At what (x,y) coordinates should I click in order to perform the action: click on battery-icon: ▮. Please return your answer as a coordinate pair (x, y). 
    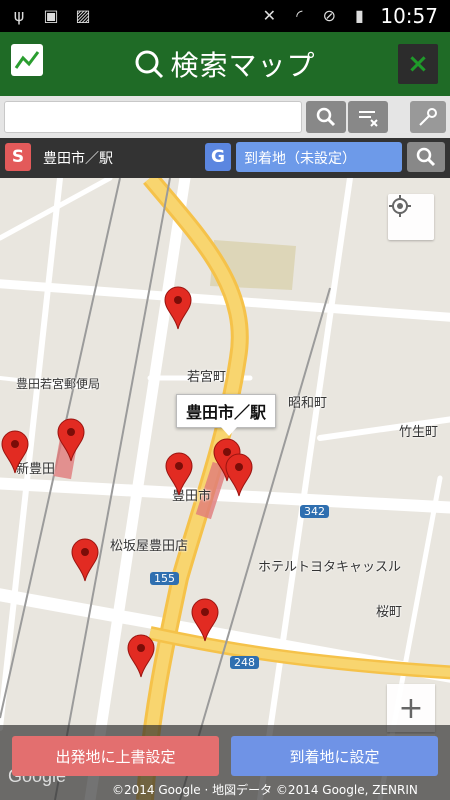
    Looking at the image, I should click on (359, 15).